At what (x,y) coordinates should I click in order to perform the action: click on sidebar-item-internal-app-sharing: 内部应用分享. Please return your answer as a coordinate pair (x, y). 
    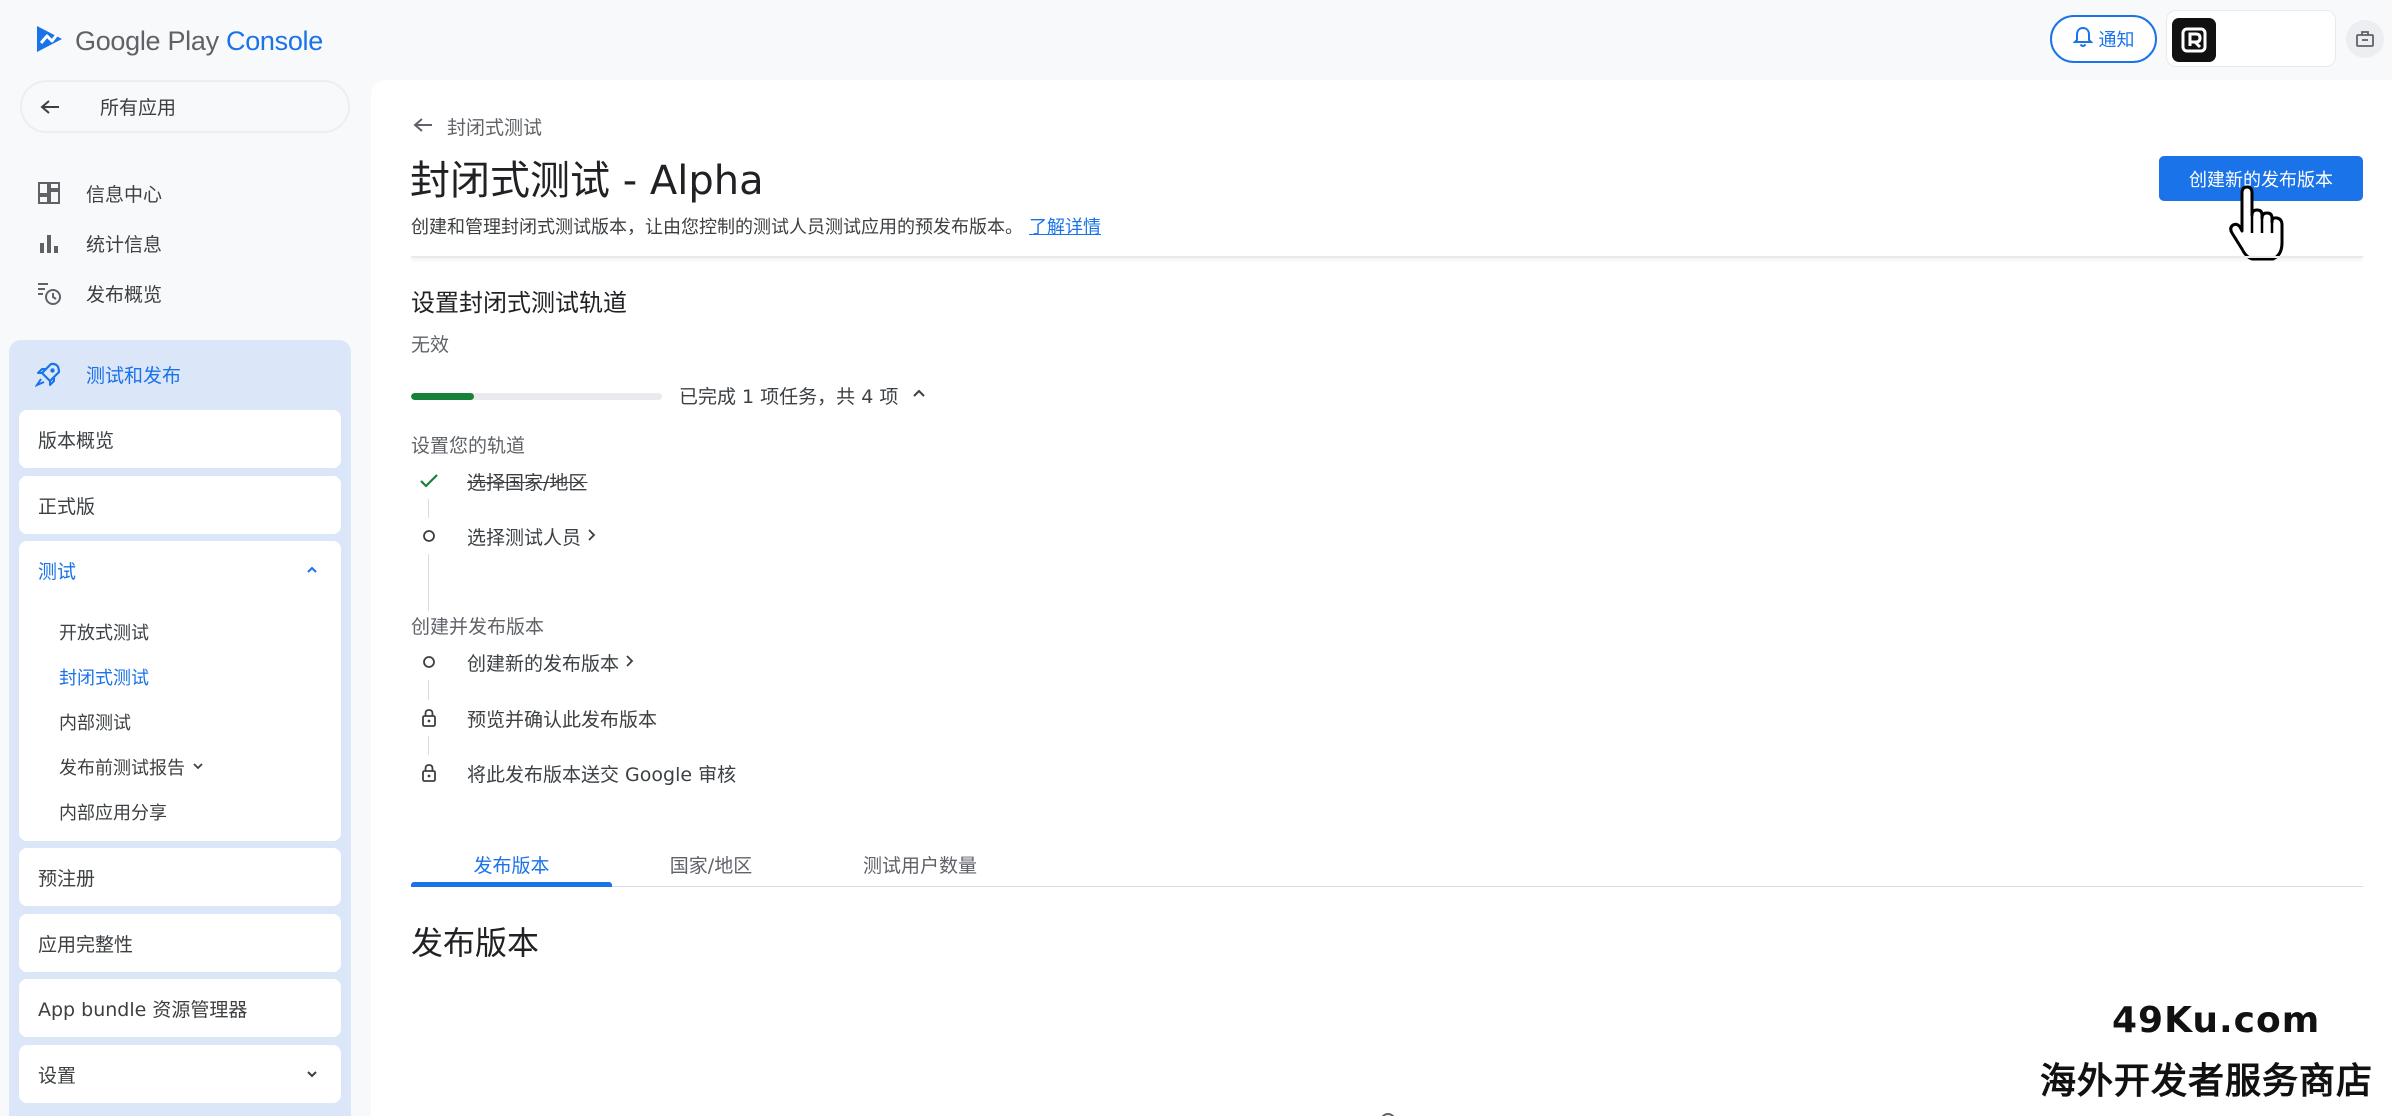
    Looking at the image, I should click on (113, 812).